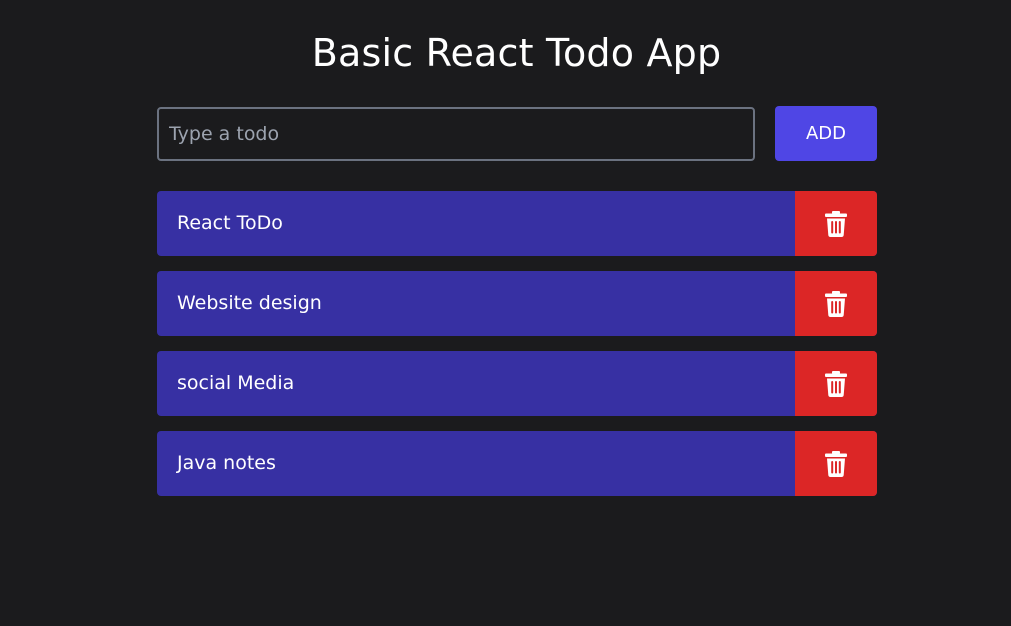 The image size is (1011, 626). Describe the element at coordinates (517, 383) in the screenshot. I see `todo-item: social Media` at that location.